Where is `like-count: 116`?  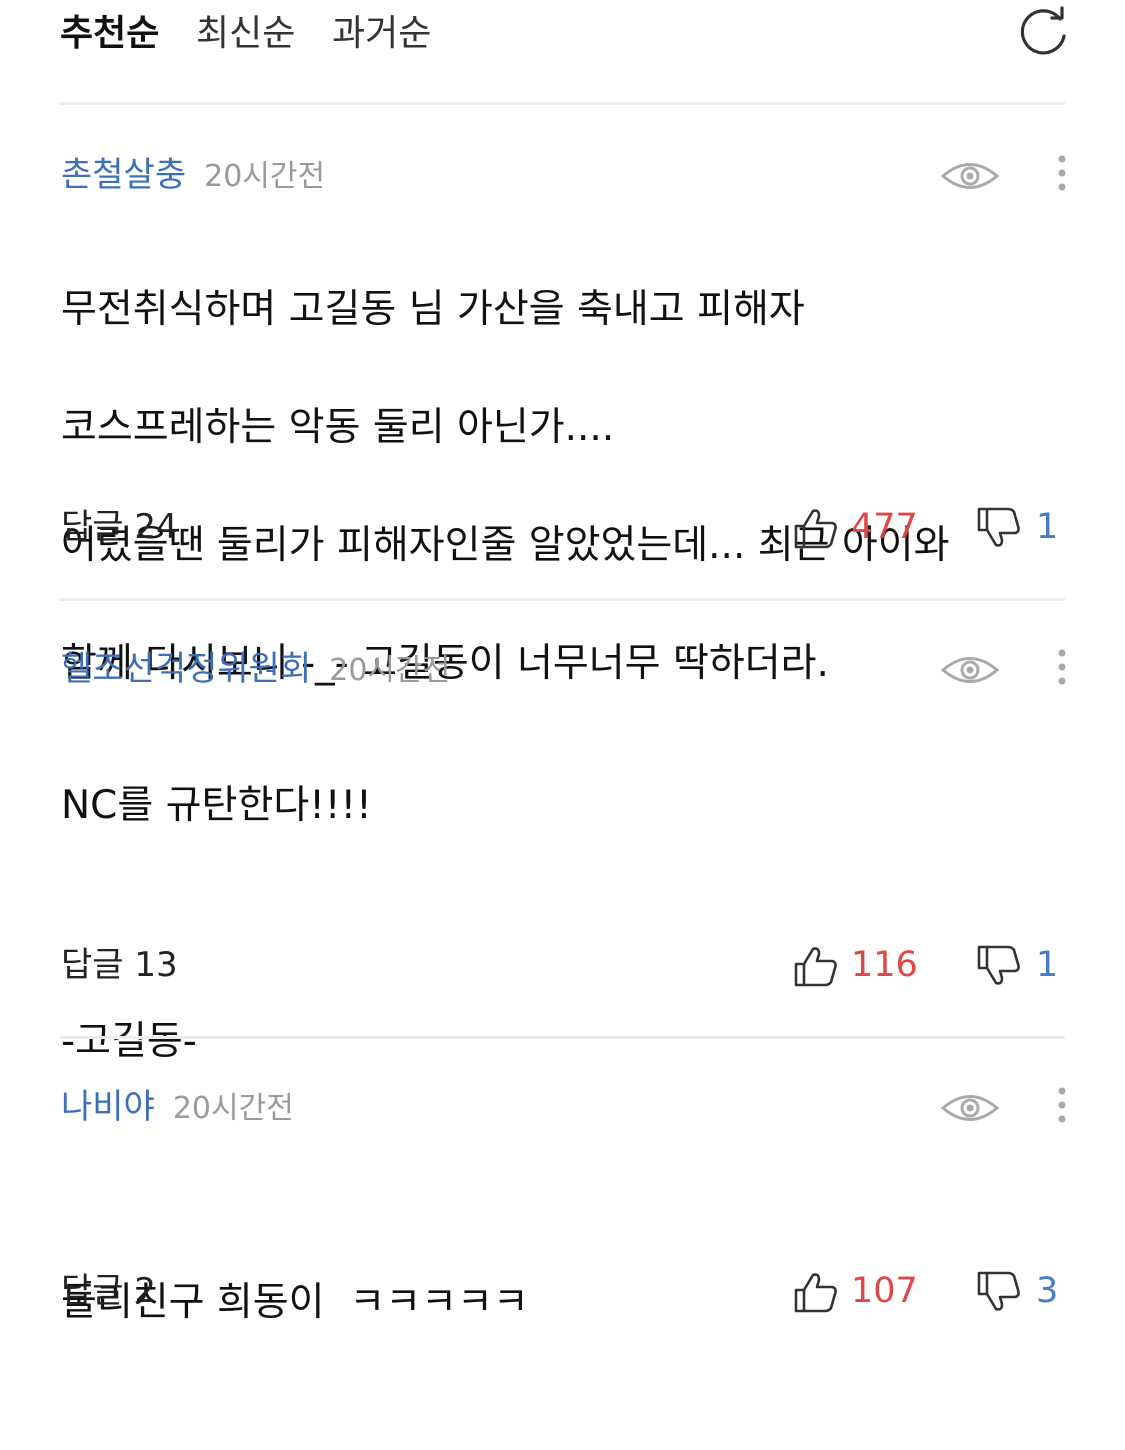
like-count: 116 is located at coordinates (884, 965).